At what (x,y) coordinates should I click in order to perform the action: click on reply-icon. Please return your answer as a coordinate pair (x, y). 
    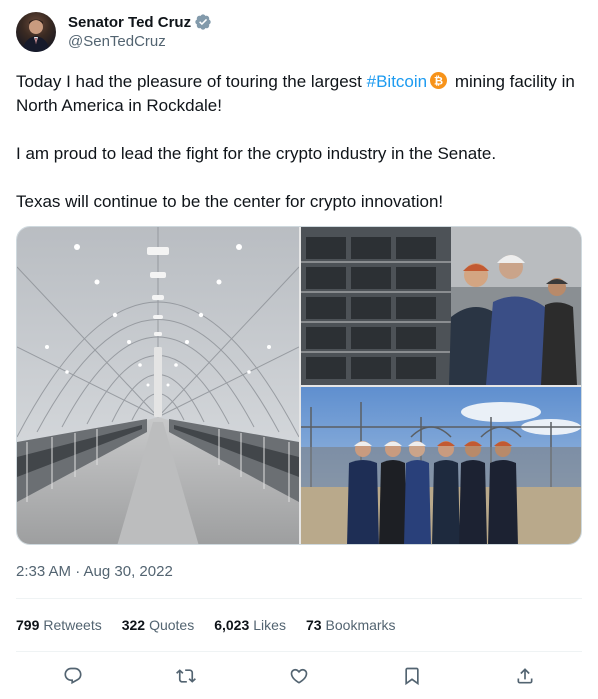
    Looking at the image, I should click on (73, 676).